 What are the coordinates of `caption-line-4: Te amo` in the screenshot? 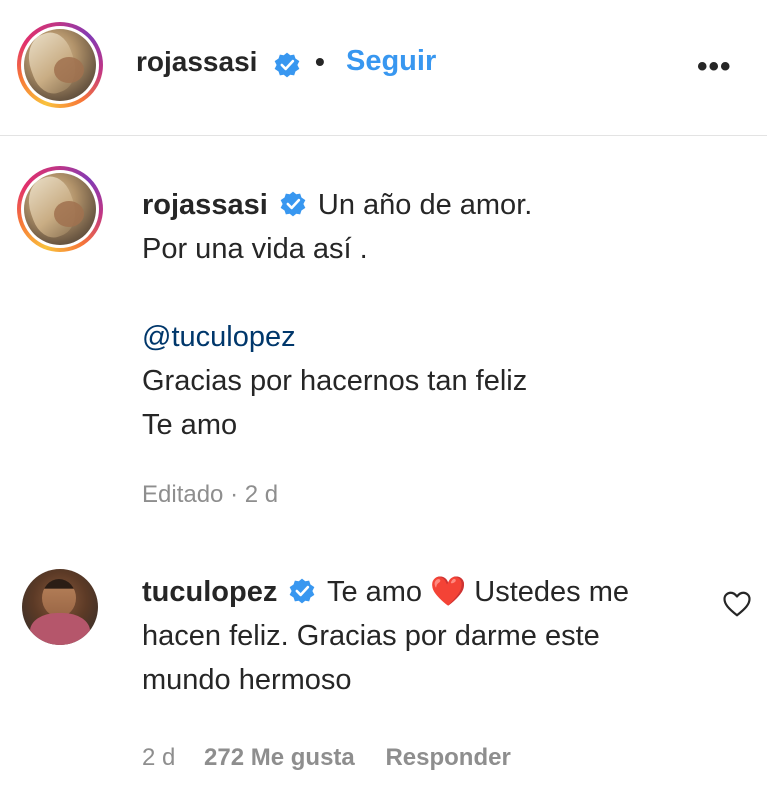 It's located at (190, 425).